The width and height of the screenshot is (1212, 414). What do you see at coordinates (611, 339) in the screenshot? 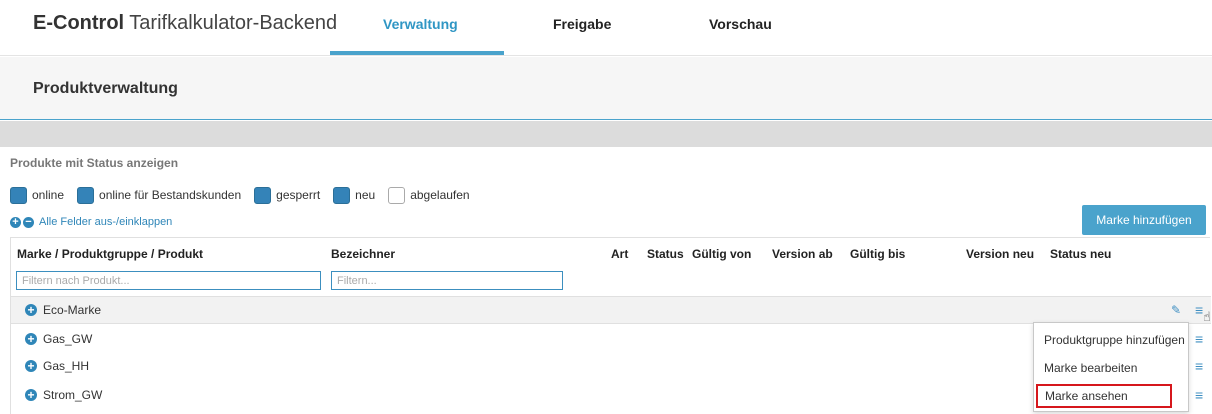
I see `table-row: + Gas_GW ≡` at bounding box center [611, 339].